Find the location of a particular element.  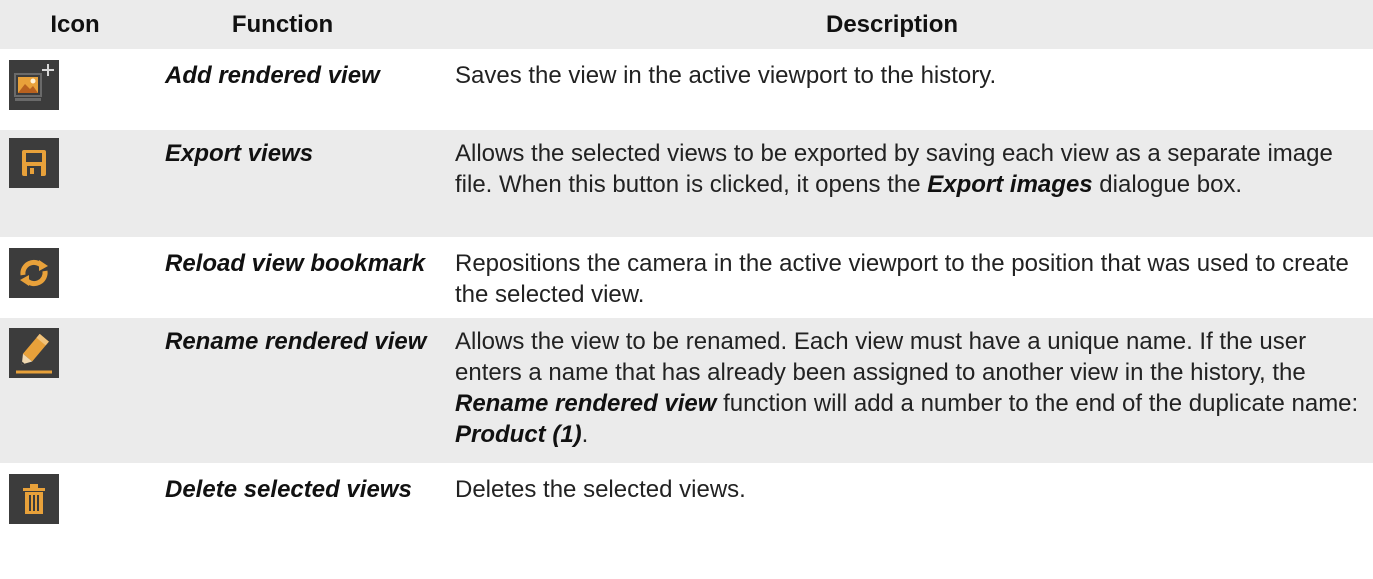

function-cell: Export views is located at coordinates (300, 183).